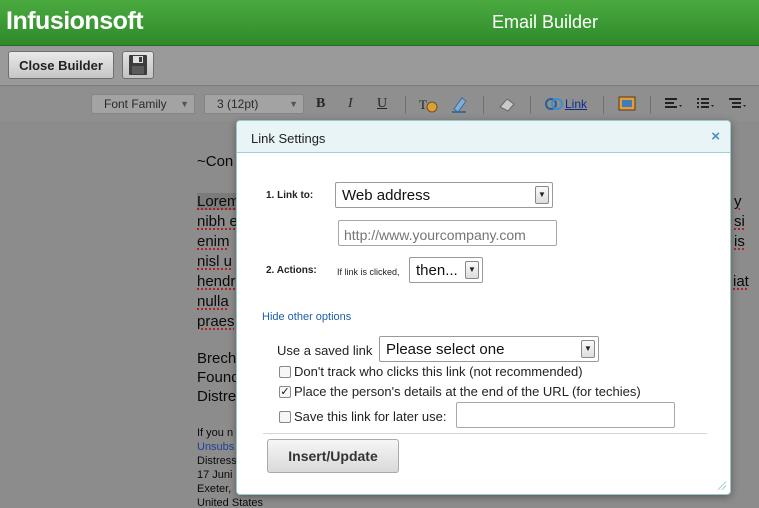 The width and height of the screenshot is (759, 508). What do you see at coordinates (554, 104) in the screenshot?
I see `link-icon` at bounding box center [554, 104].